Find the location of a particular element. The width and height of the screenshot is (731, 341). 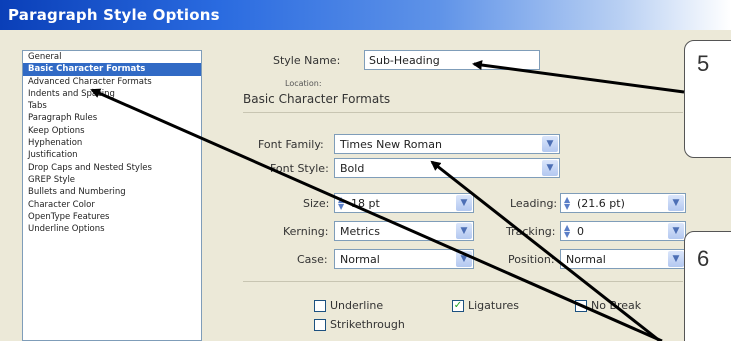

title-bar: Paragraph Style Options is located at coordinates (365, 15).